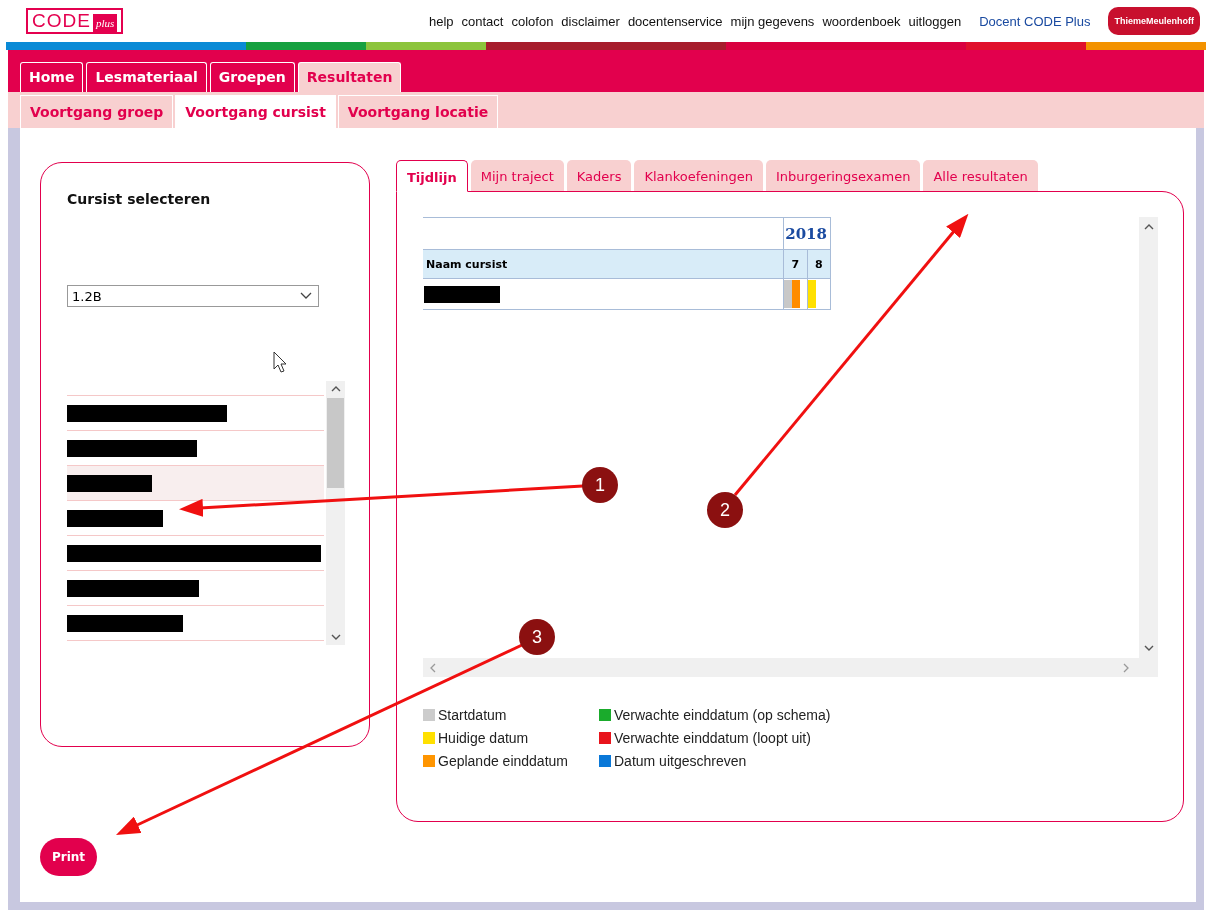 This screenshot has height=910, width=1212. I want to click on header-link: contact, so click(482, 21).